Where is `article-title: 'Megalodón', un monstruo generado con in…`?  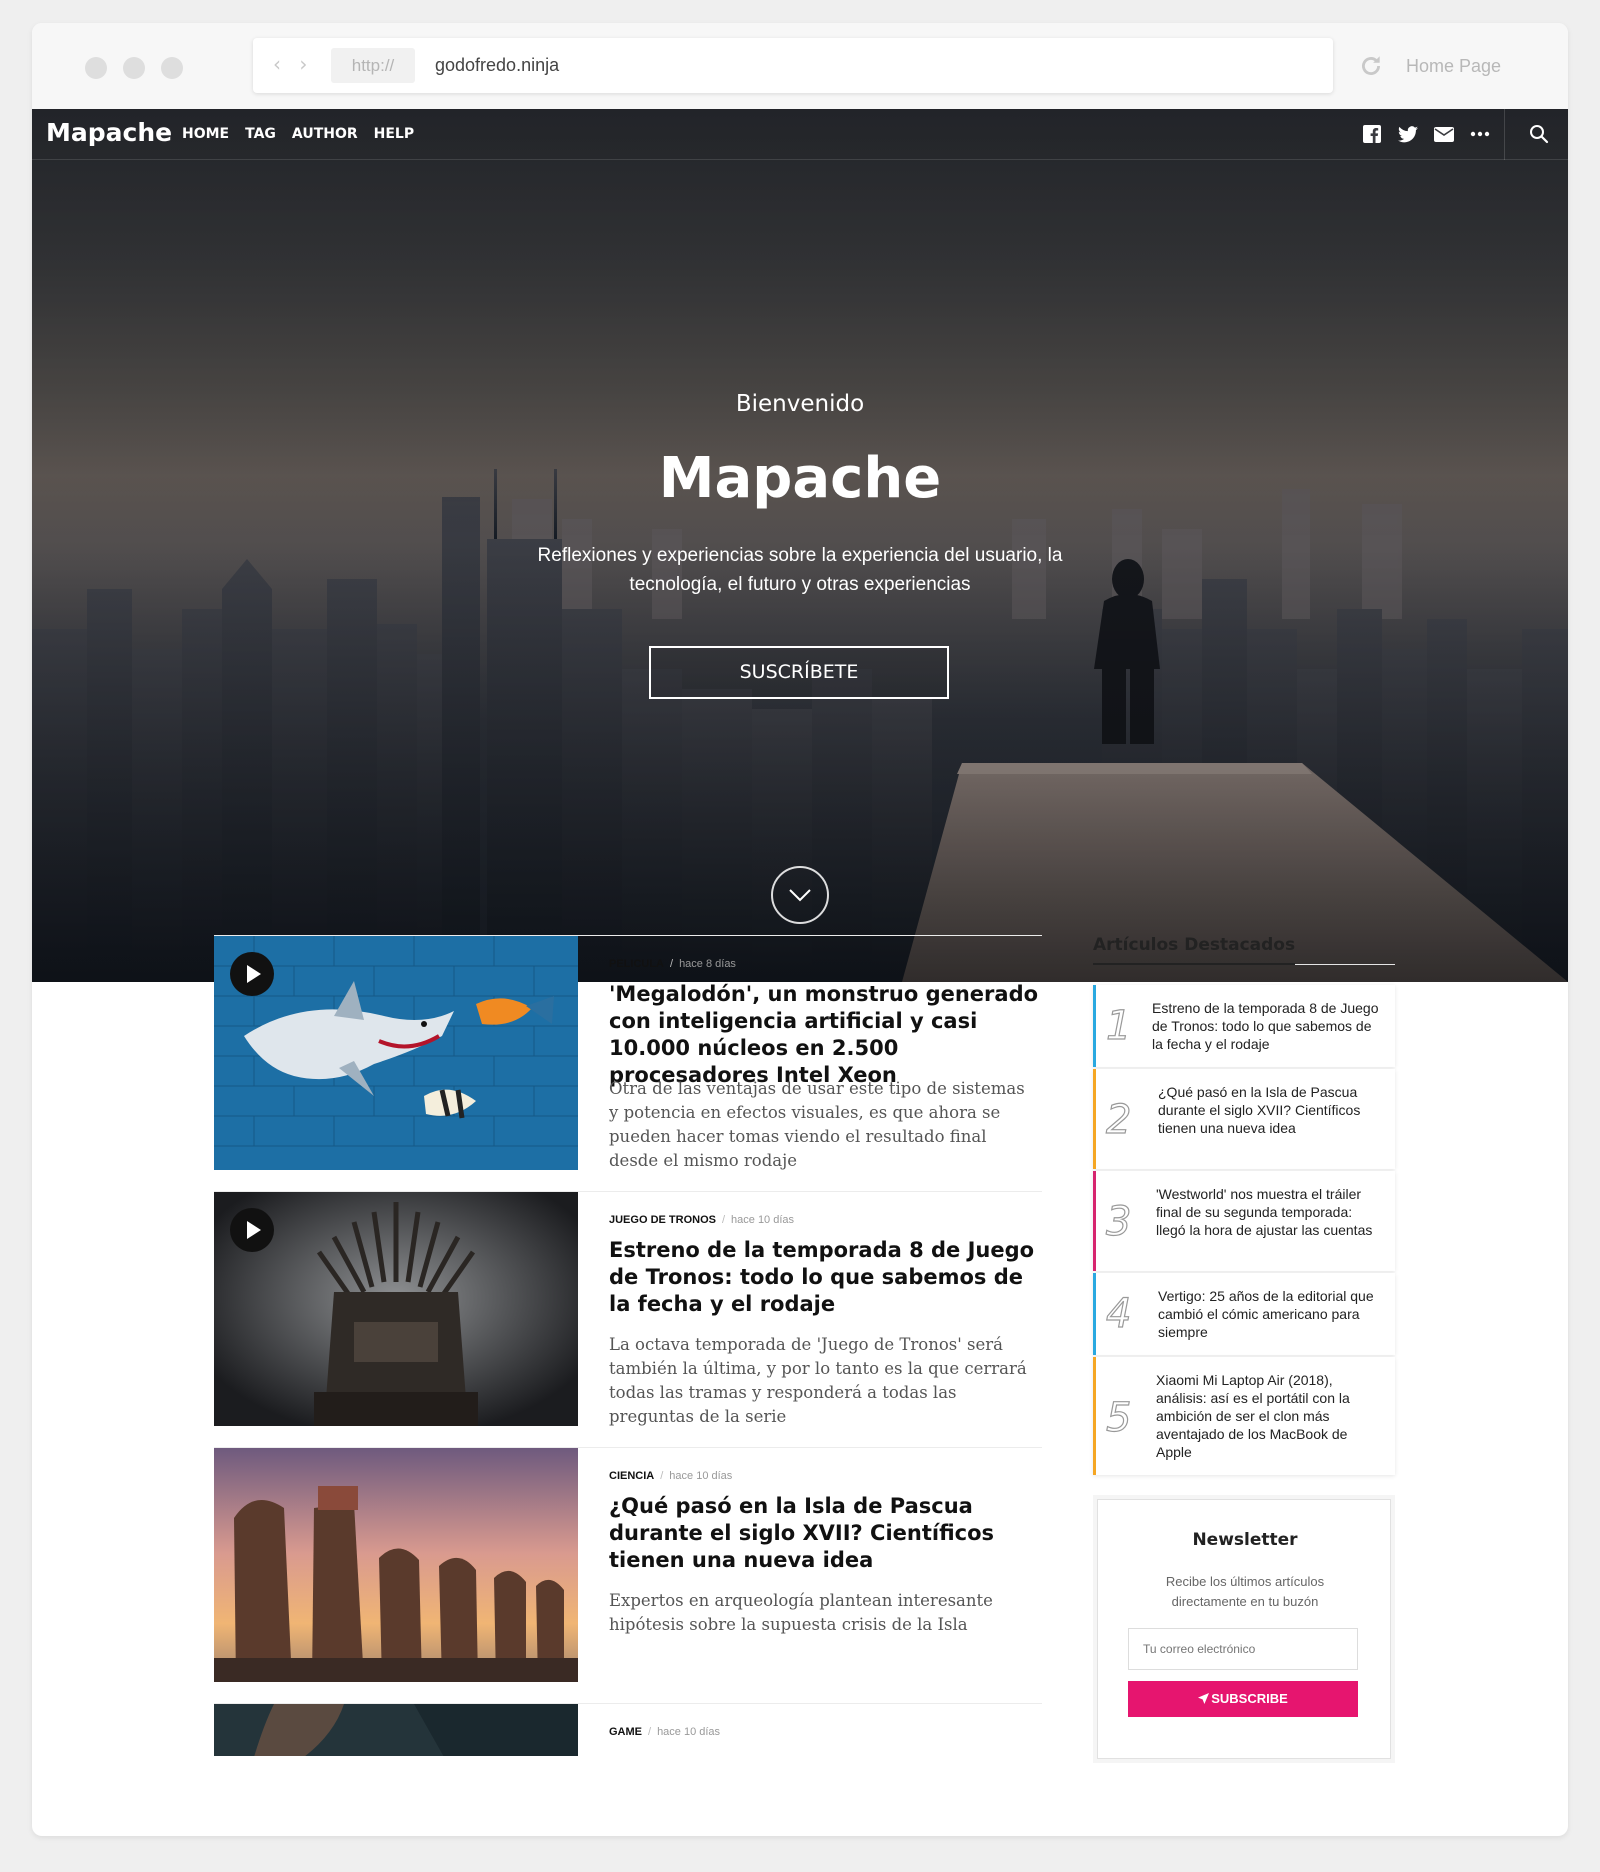
article-title: 'Megalodón', un monstruo generado con in… is located at coordinates (824, 1035).